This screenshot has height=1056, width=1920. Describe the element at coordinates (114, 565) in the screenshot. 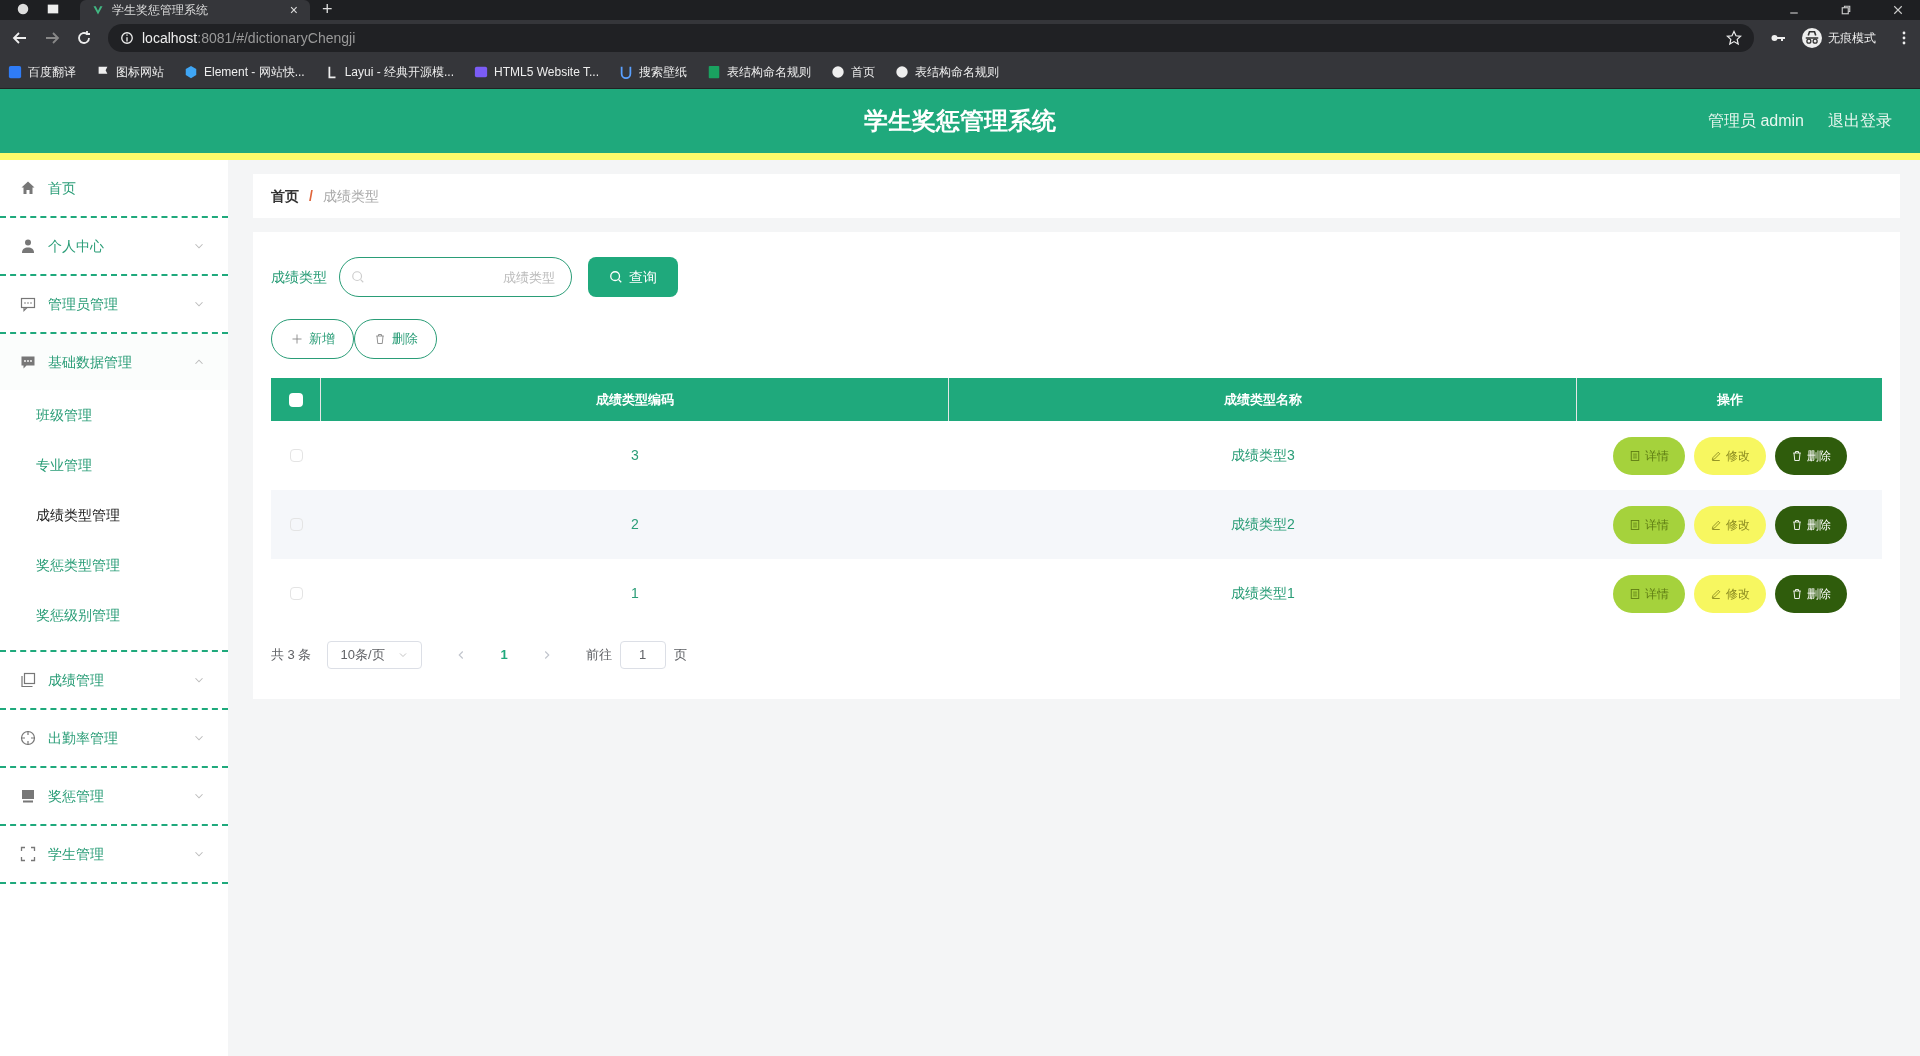

I see `submenu-item: 奖惩类型管理` at that location.